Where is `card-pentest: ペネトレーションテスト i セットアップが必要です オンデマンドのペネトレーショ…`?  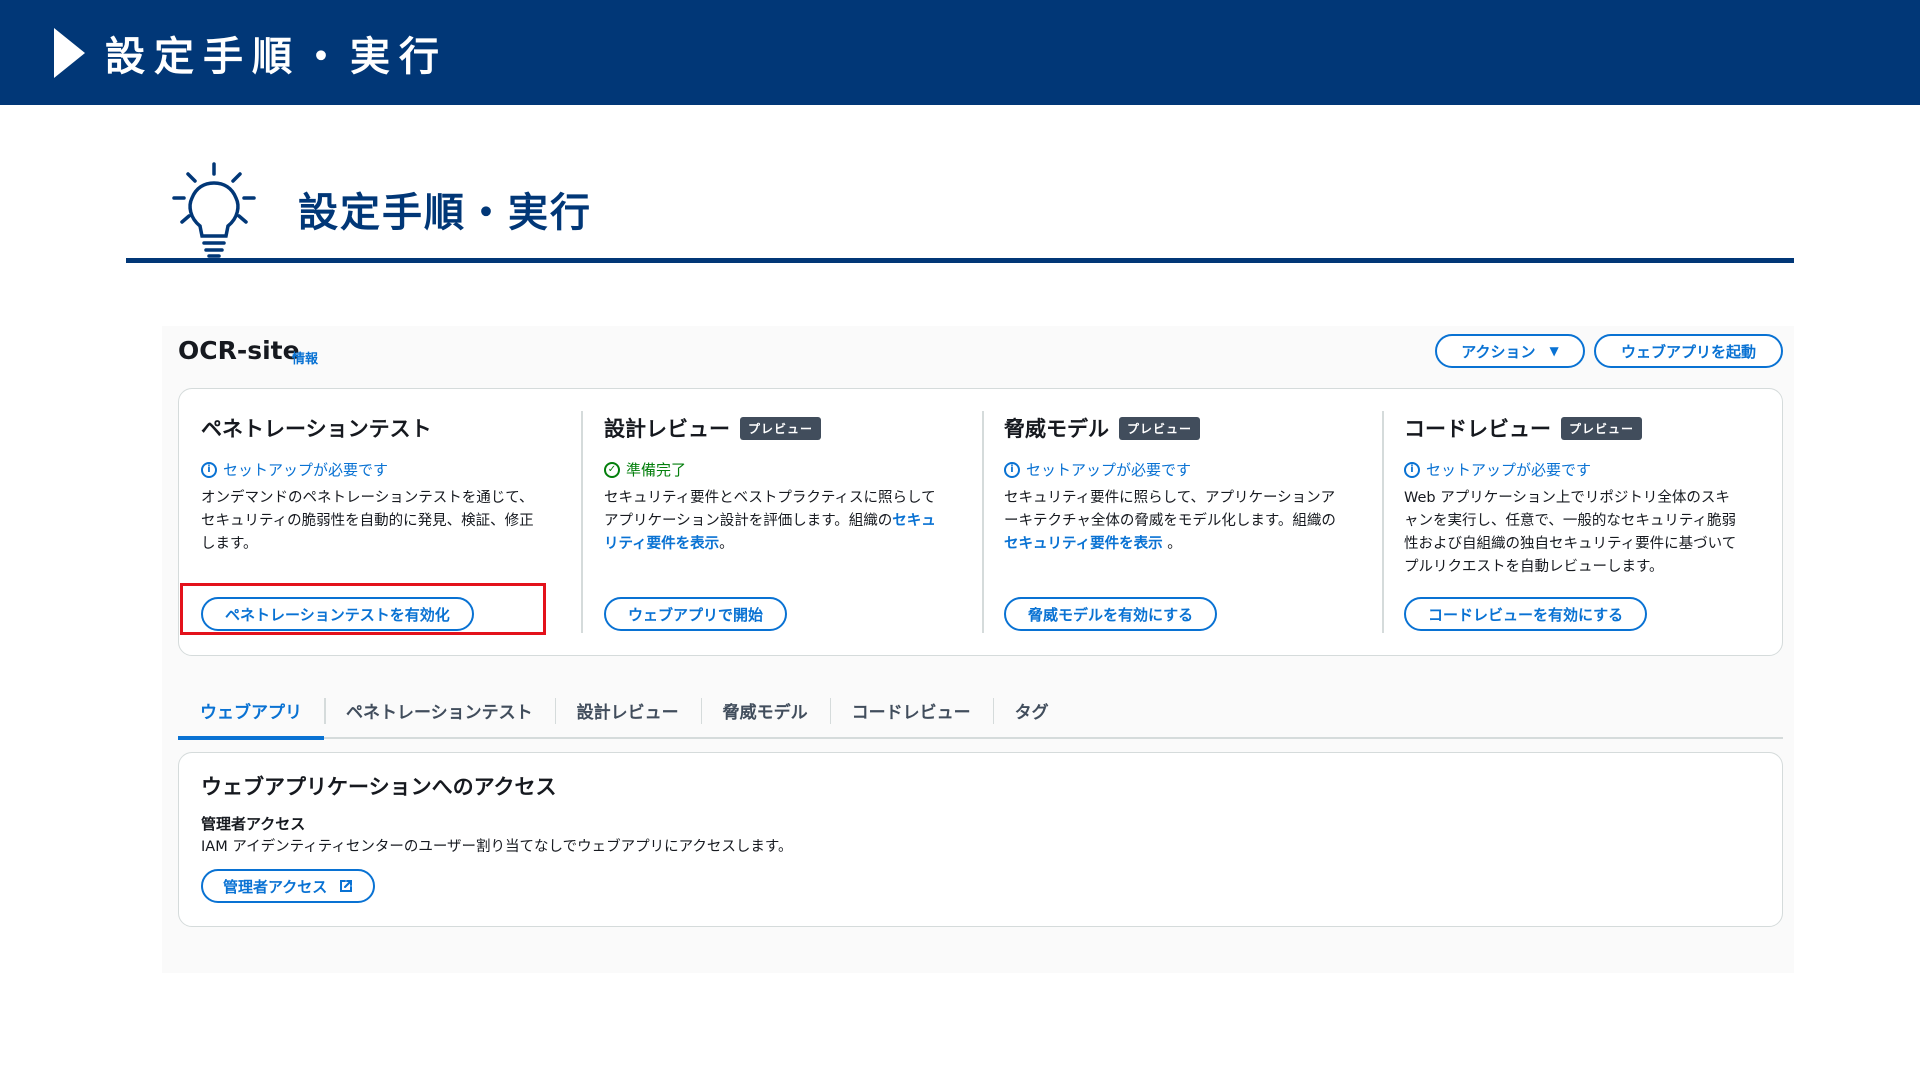 card-pentest: ペネトレーションテスト i セットアップが必要です オンデマンドのペネトレーショ… is located at coordinates (379, 522).